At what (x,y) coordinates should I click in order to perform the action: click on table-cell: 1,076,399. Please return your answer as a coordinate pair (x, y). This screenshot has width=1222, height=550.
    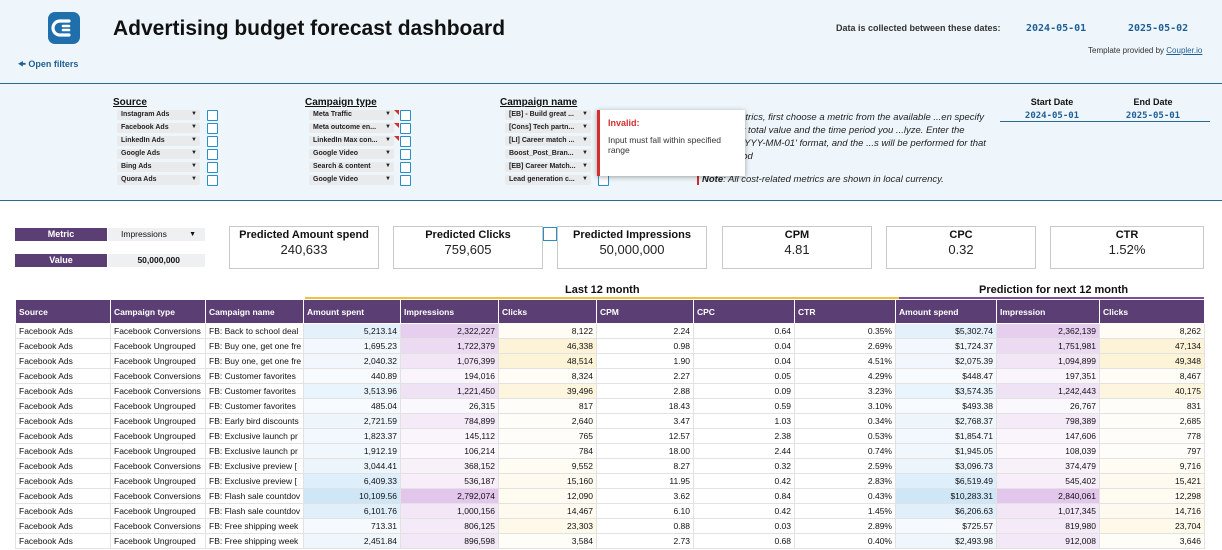
    Looking at the image, I should click on (449, 361).